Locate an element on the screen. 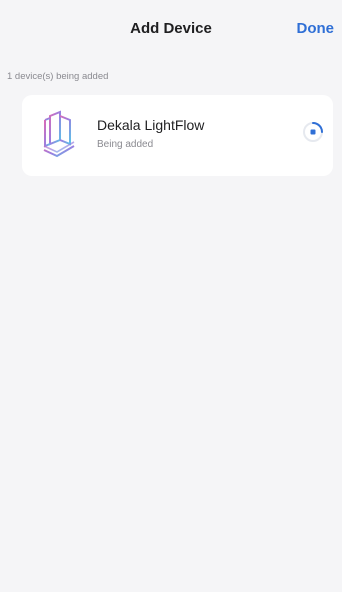  lightflow-logo-icon is located at coordinates (59, 134).